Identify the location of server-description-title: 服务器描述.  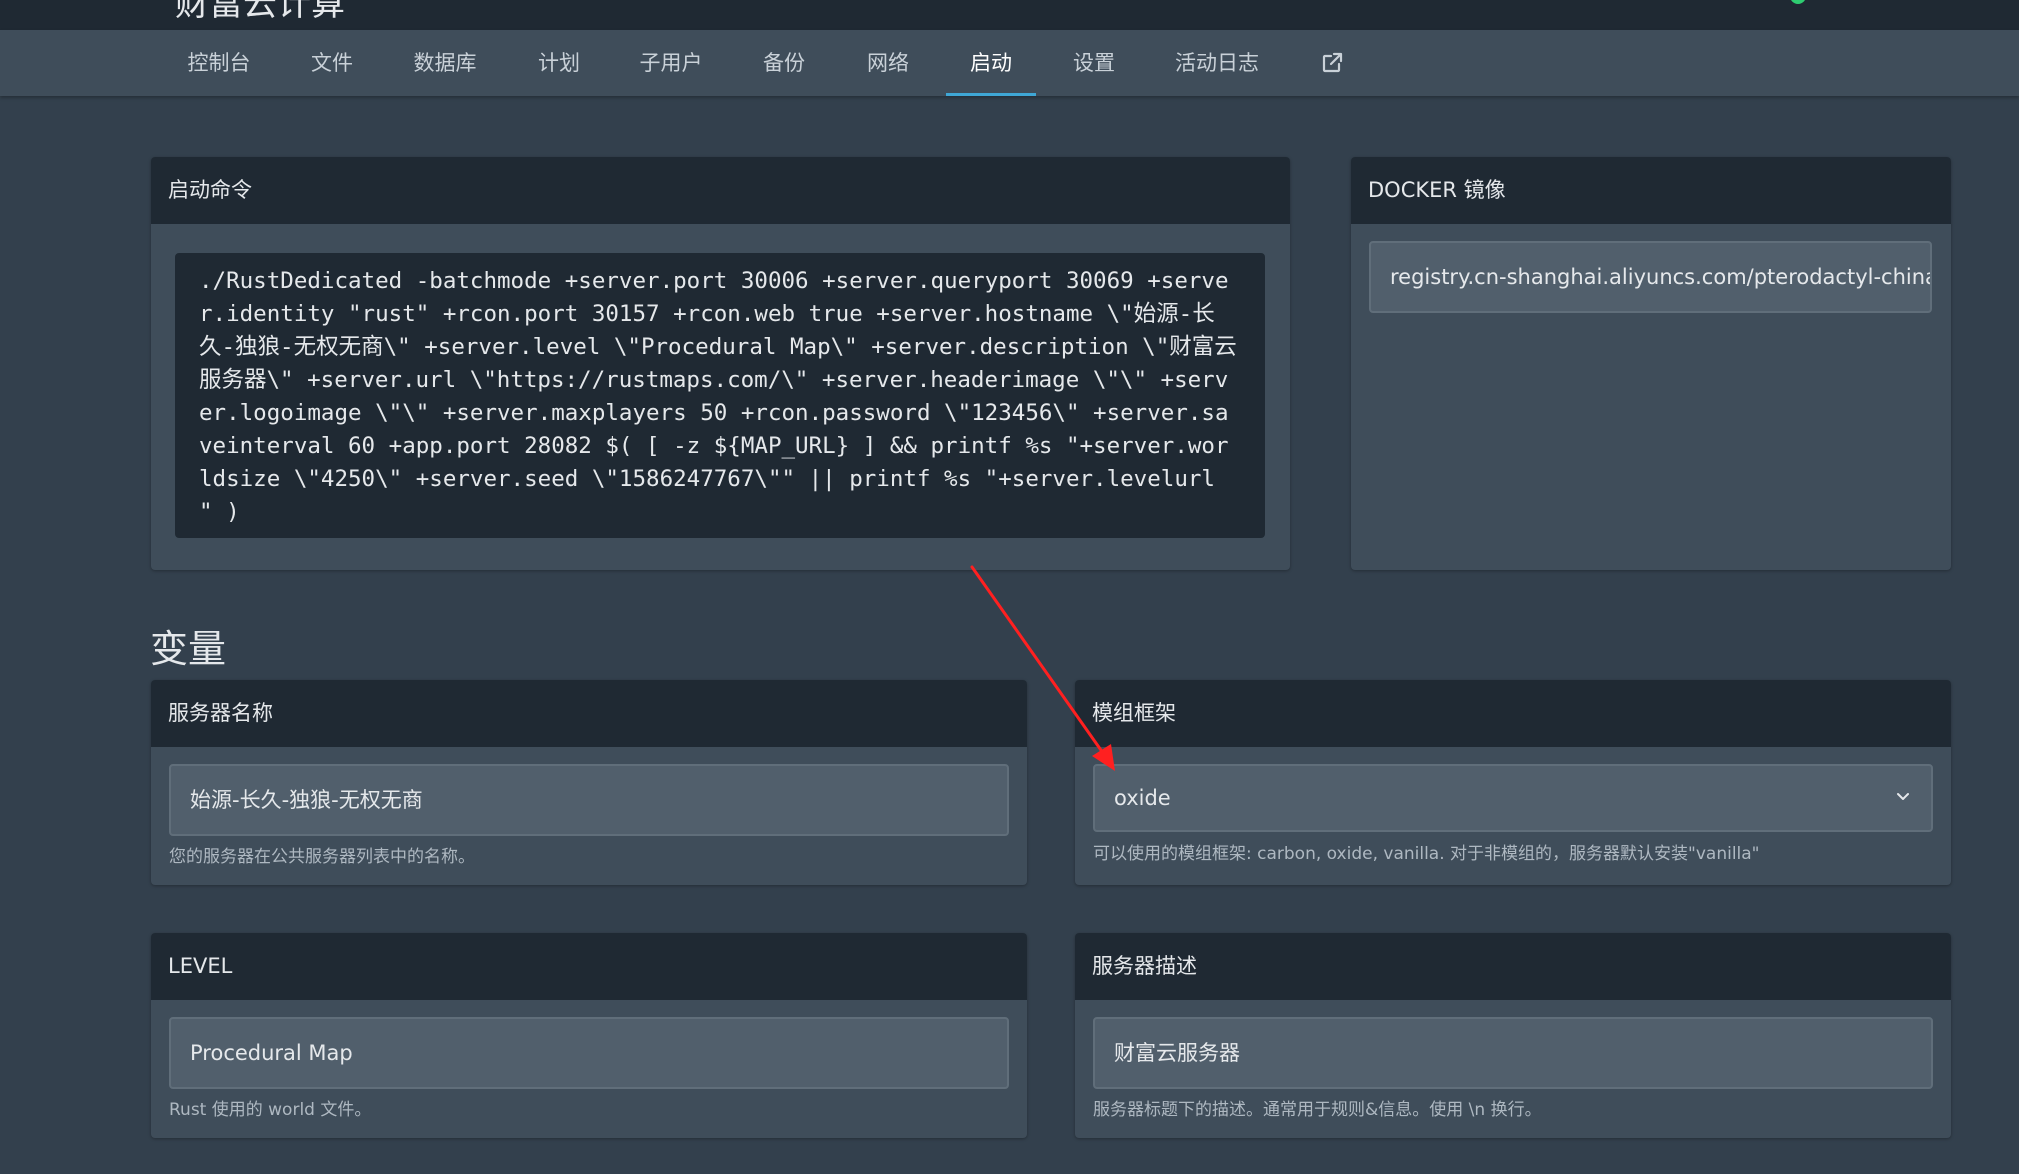
(1513, 966).